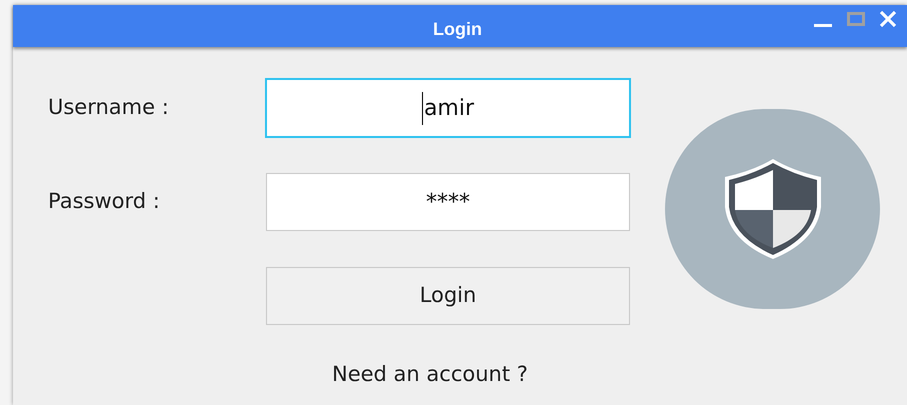 This screenshot has width=907, height=405. Describe the element at coordinates (109, 108) in the screenshot. I see `field-label: Username :` at that location.